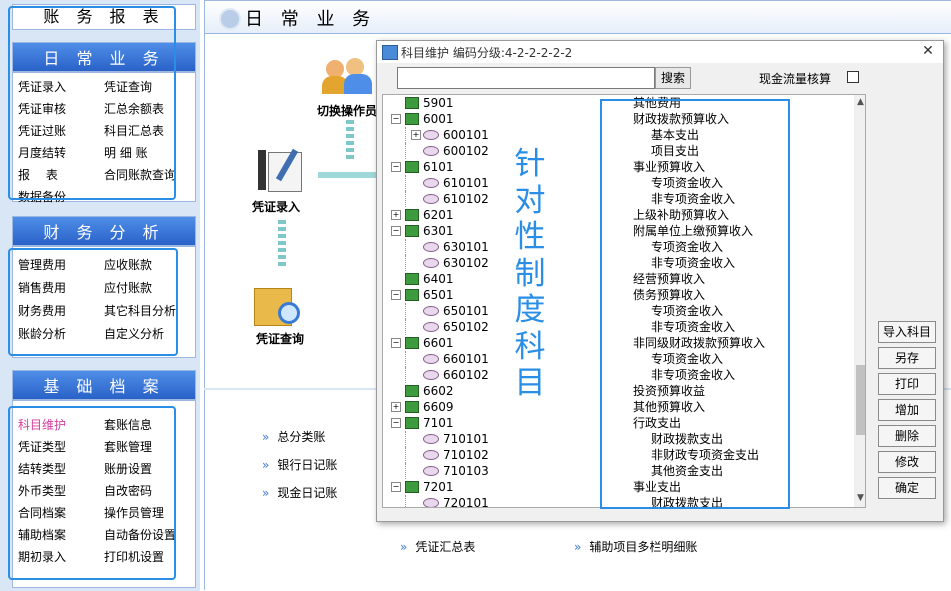 The width and height of the screenshot is (951, 591). What do you see at coordinates (466, 375) in the screenshot?
I see `account-code: 660102` at bounding box center [466, 375].